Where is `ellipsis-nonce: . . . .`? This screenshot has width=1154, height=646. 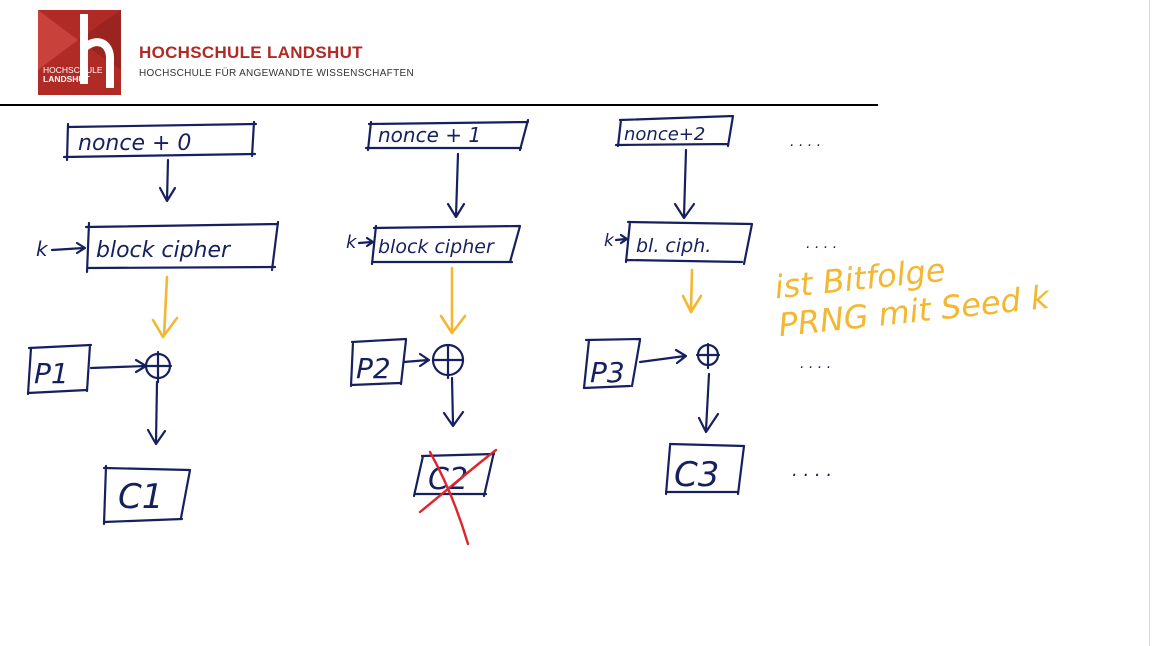
ellipsis-nonce: . . . . is located at coordinates (805, 142).